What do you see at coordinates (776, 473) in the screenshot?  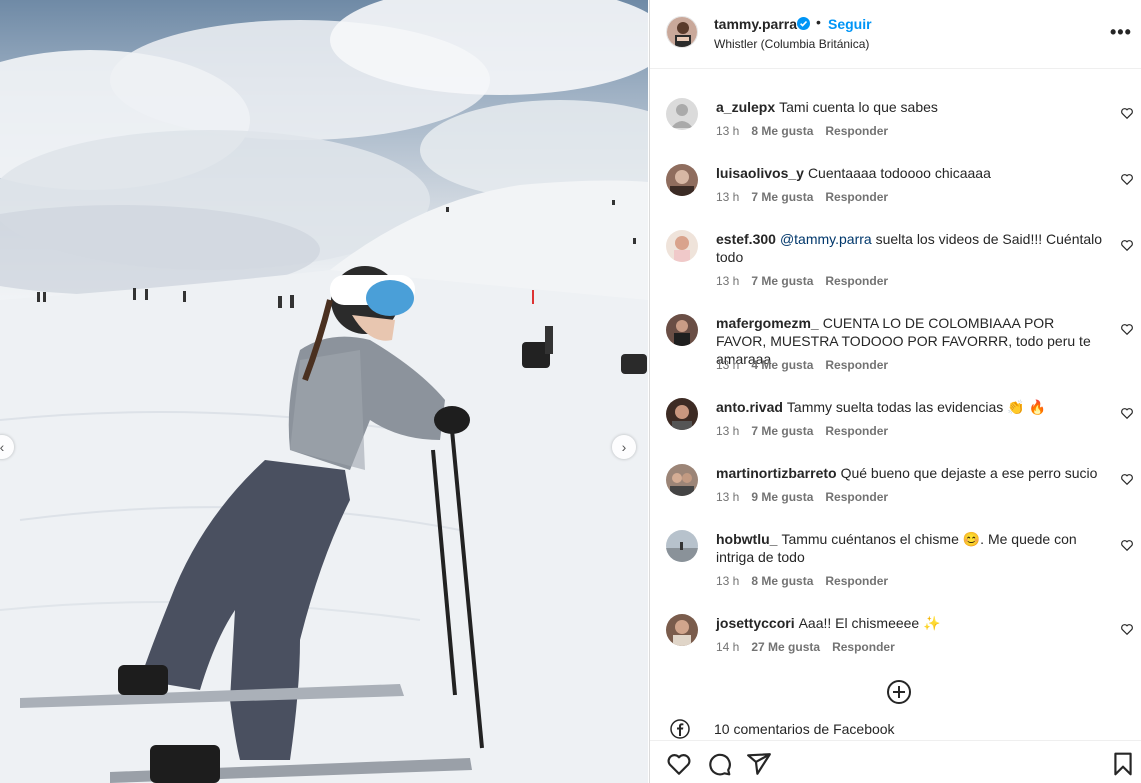 I see `commenter-username: martinortizbarreto` at bounding box center [776, 473].